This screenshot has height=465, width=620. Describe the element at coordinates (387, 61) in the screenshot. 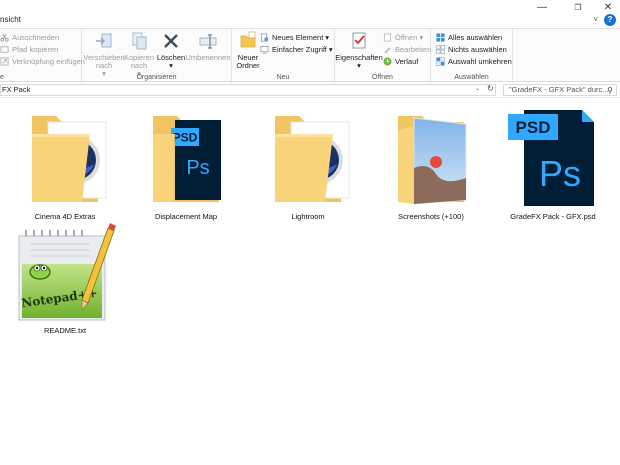

I see `history-icon` at that location.